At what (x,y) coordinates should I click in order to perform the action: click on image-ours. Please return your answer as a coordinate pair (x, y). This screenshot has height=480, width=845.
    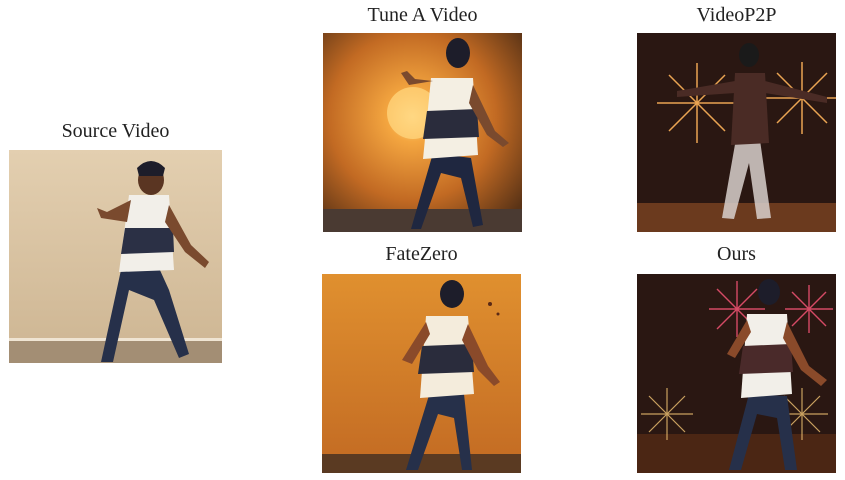
    Looking at the image, I should click on (736, 373).